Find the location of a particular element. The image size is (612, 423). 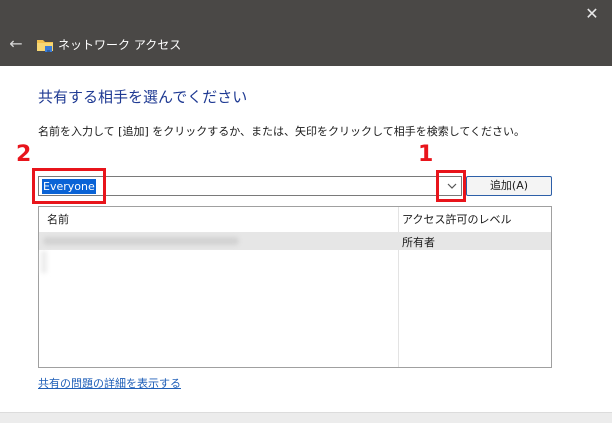

column-header-name: 名前 is located at coordinates (58, 219).